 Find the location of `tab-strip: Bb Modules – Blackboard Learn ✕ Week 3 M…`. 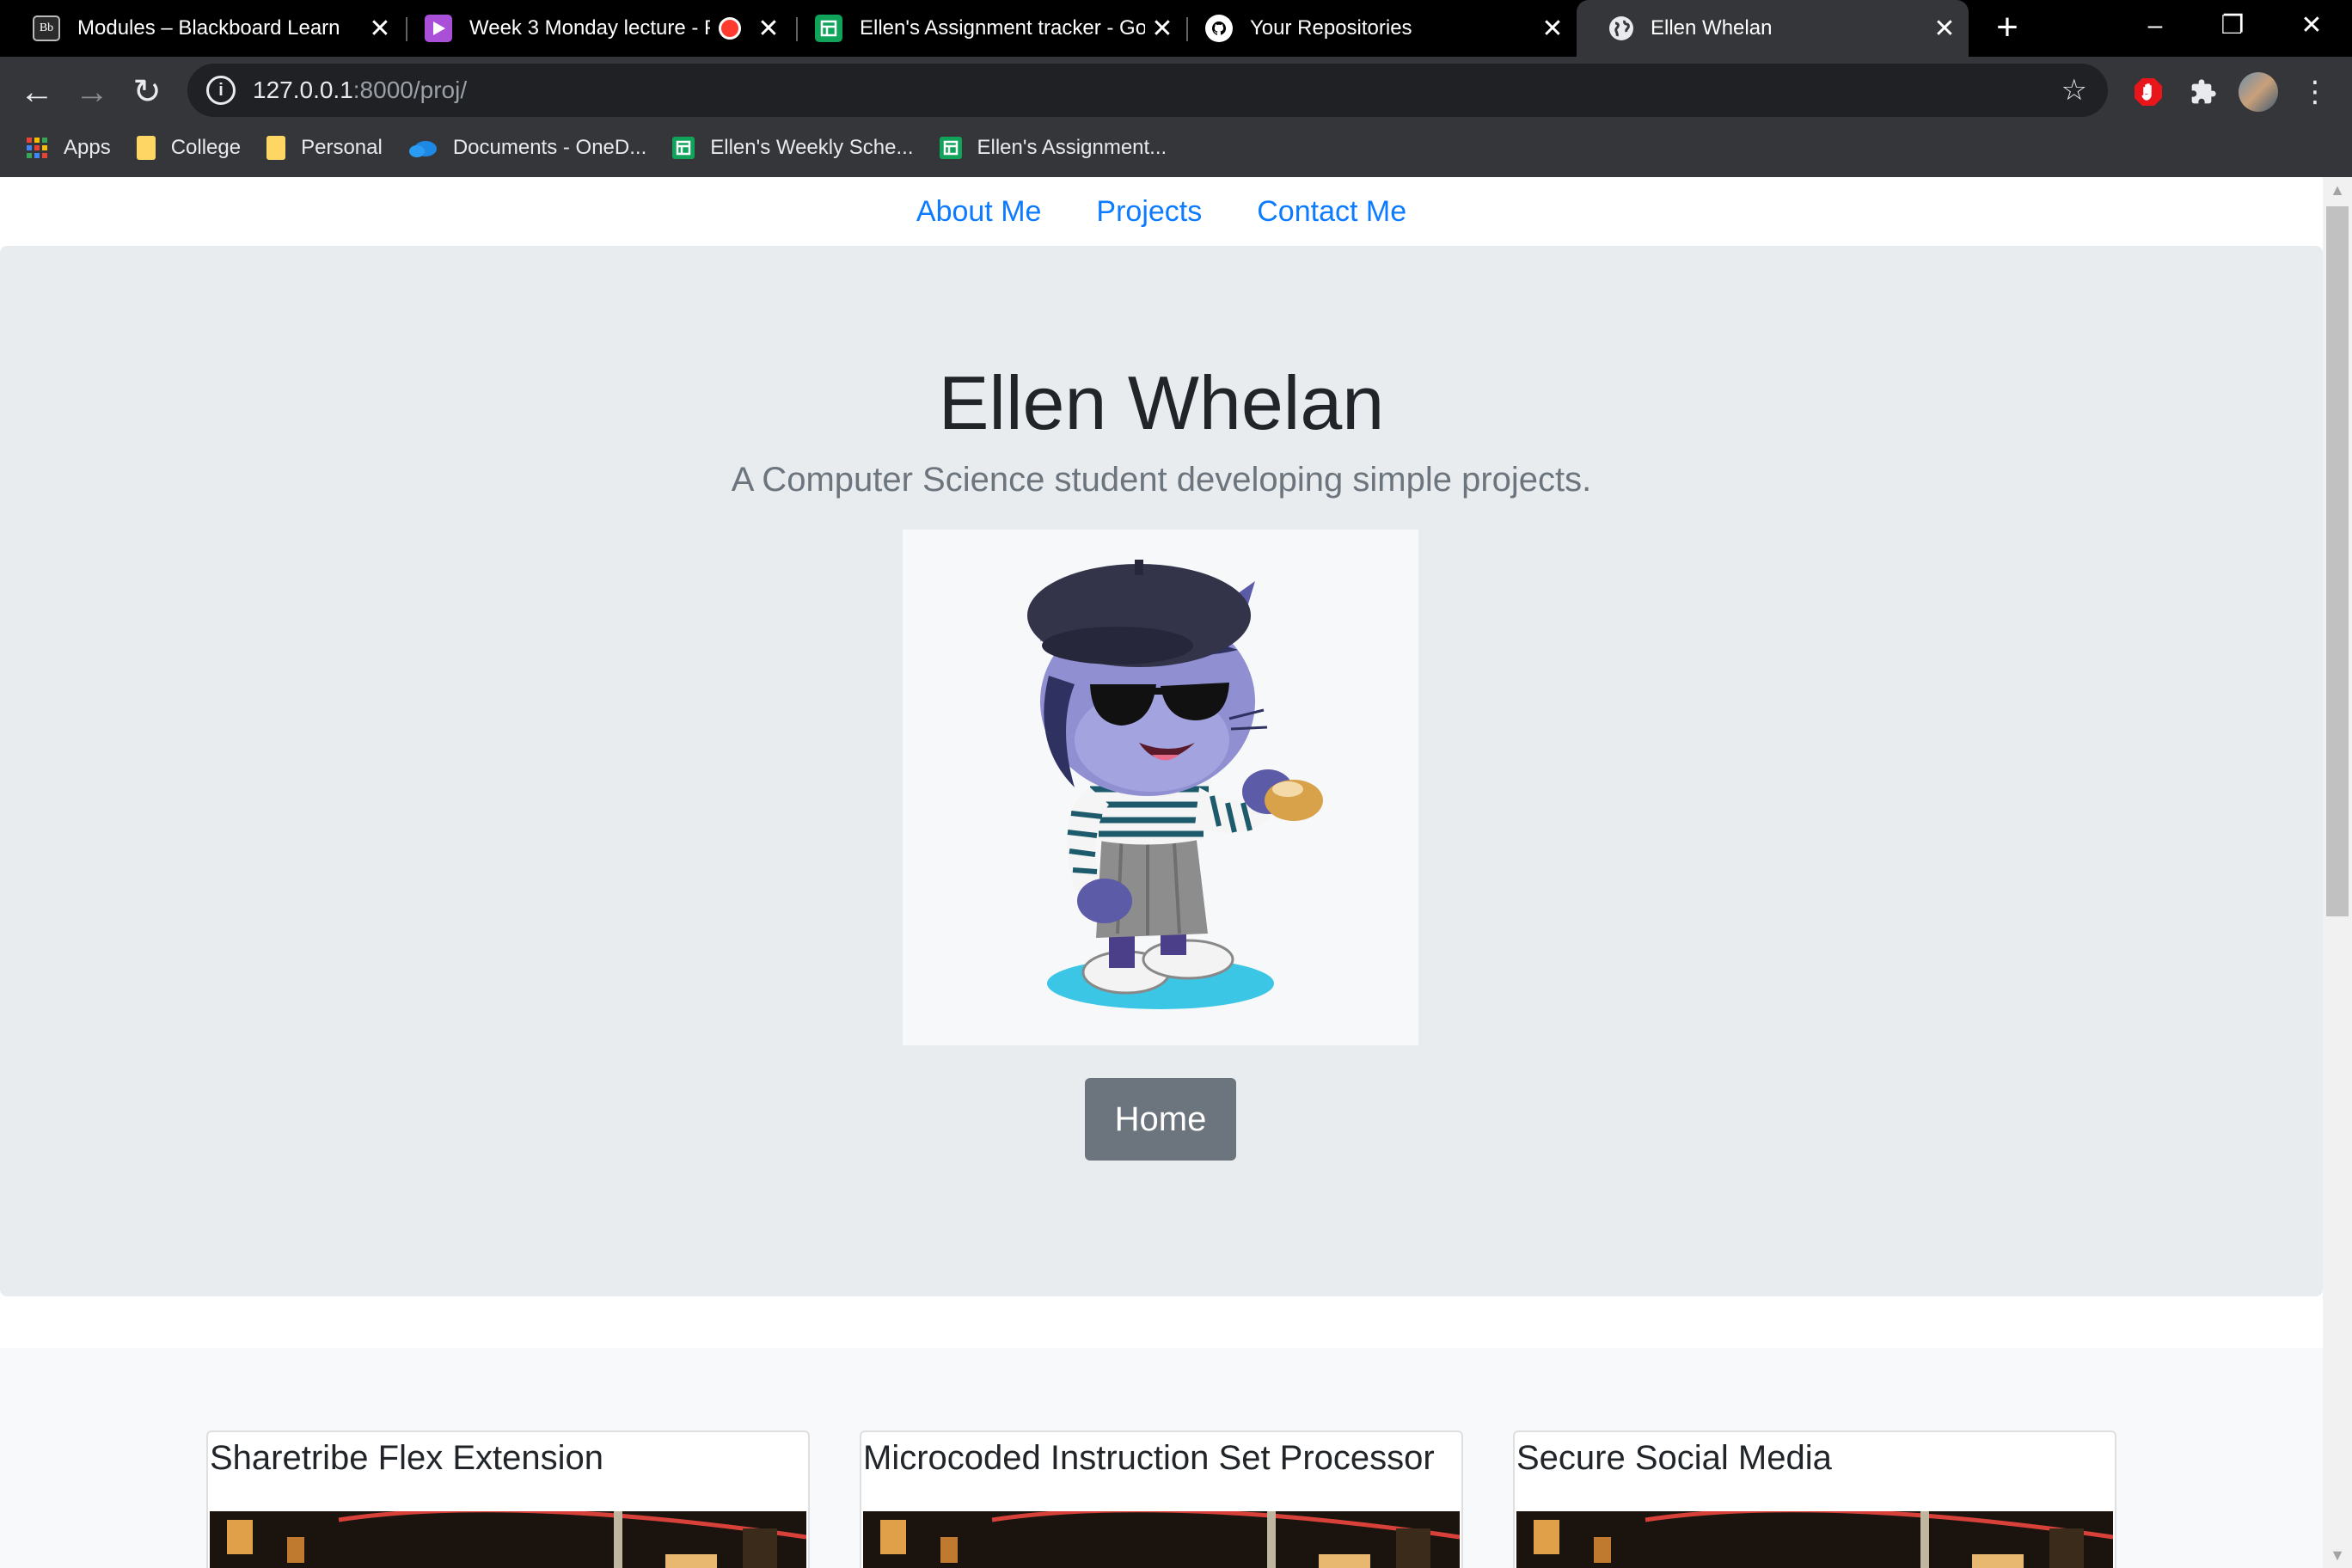

tab-strip: Bb Modules – Blackboard Learn ✕ Week 3 M… is located at coordinates (1176, 28).